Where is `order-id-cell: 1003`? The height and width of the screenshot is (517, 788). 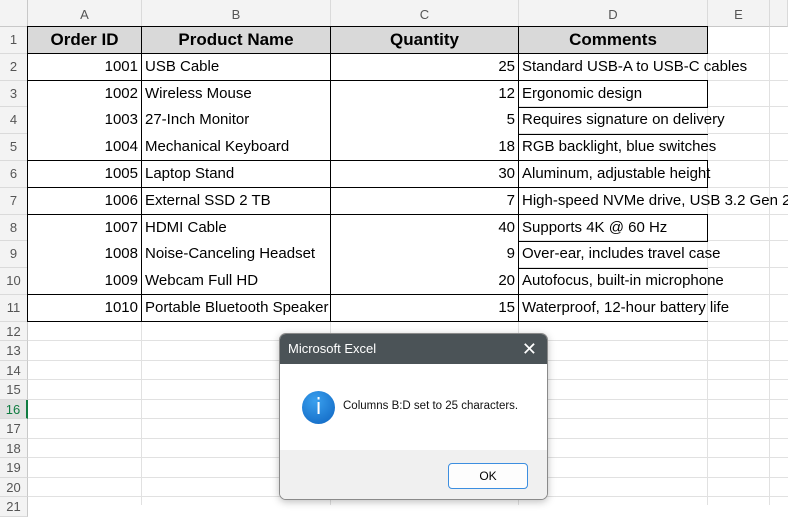
order-id-cell: 1003 is located at coordinates (84, 121).